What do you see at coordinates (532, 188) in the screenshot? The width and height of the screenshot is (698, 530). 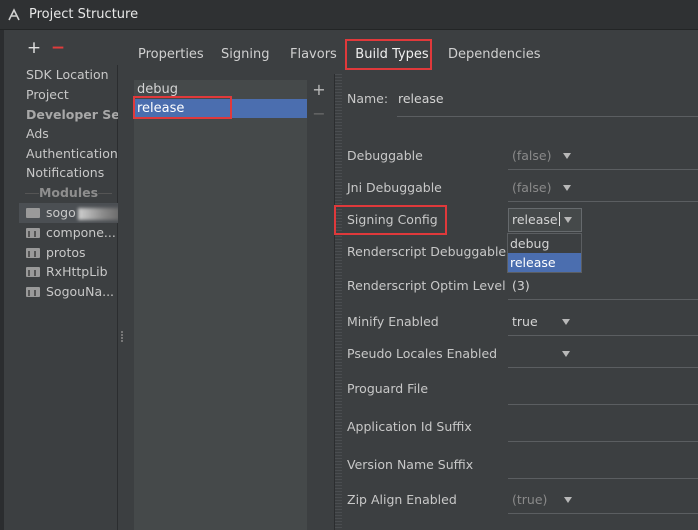 I see `jni-debuggable-value: (false)` at bounding box center [532, 188].